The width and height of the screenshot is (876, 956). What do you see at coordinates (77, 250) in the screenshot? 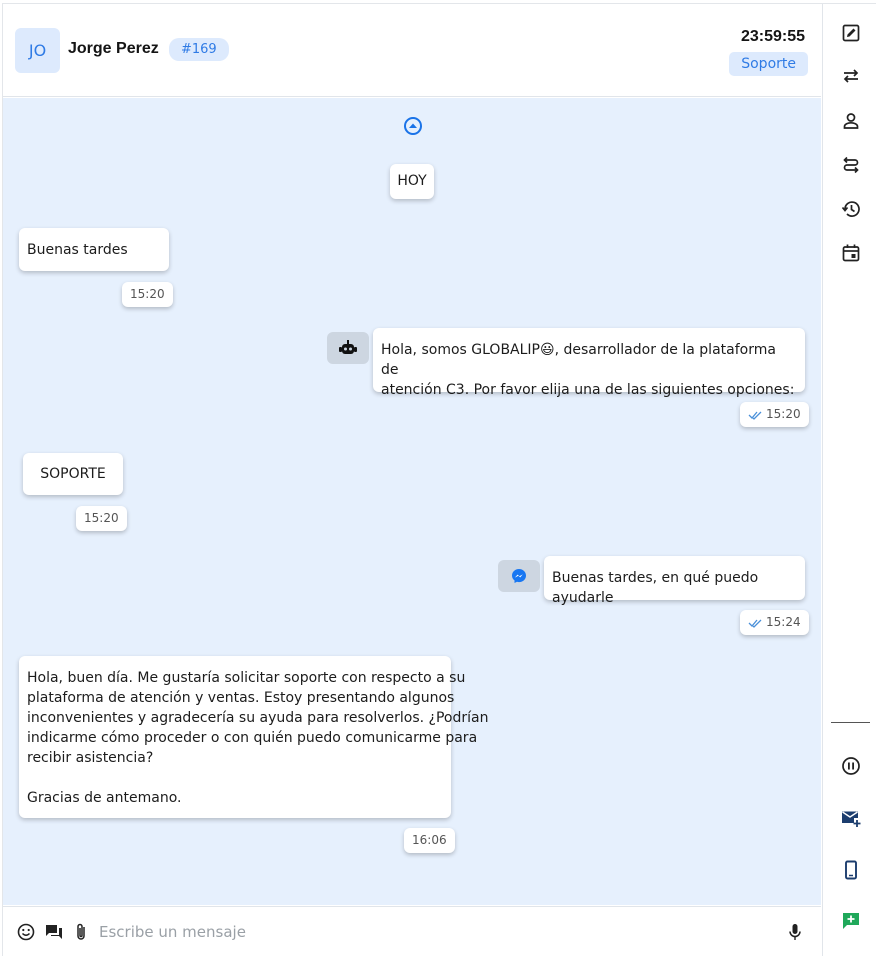
I see `message-text: Buenas tardes` at bounding box center [77, 250].